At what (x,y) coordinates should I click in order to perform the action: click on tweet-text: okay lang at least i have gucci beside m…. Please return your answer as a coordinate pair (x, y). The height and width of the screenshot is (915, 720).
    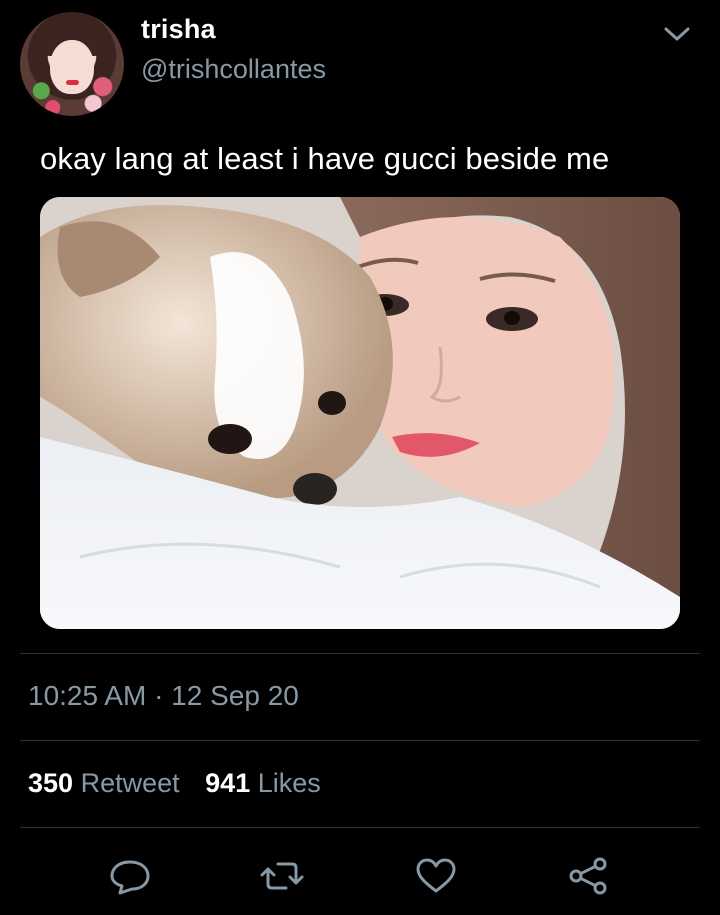
    Looking at the image, I should click on (325, 158).